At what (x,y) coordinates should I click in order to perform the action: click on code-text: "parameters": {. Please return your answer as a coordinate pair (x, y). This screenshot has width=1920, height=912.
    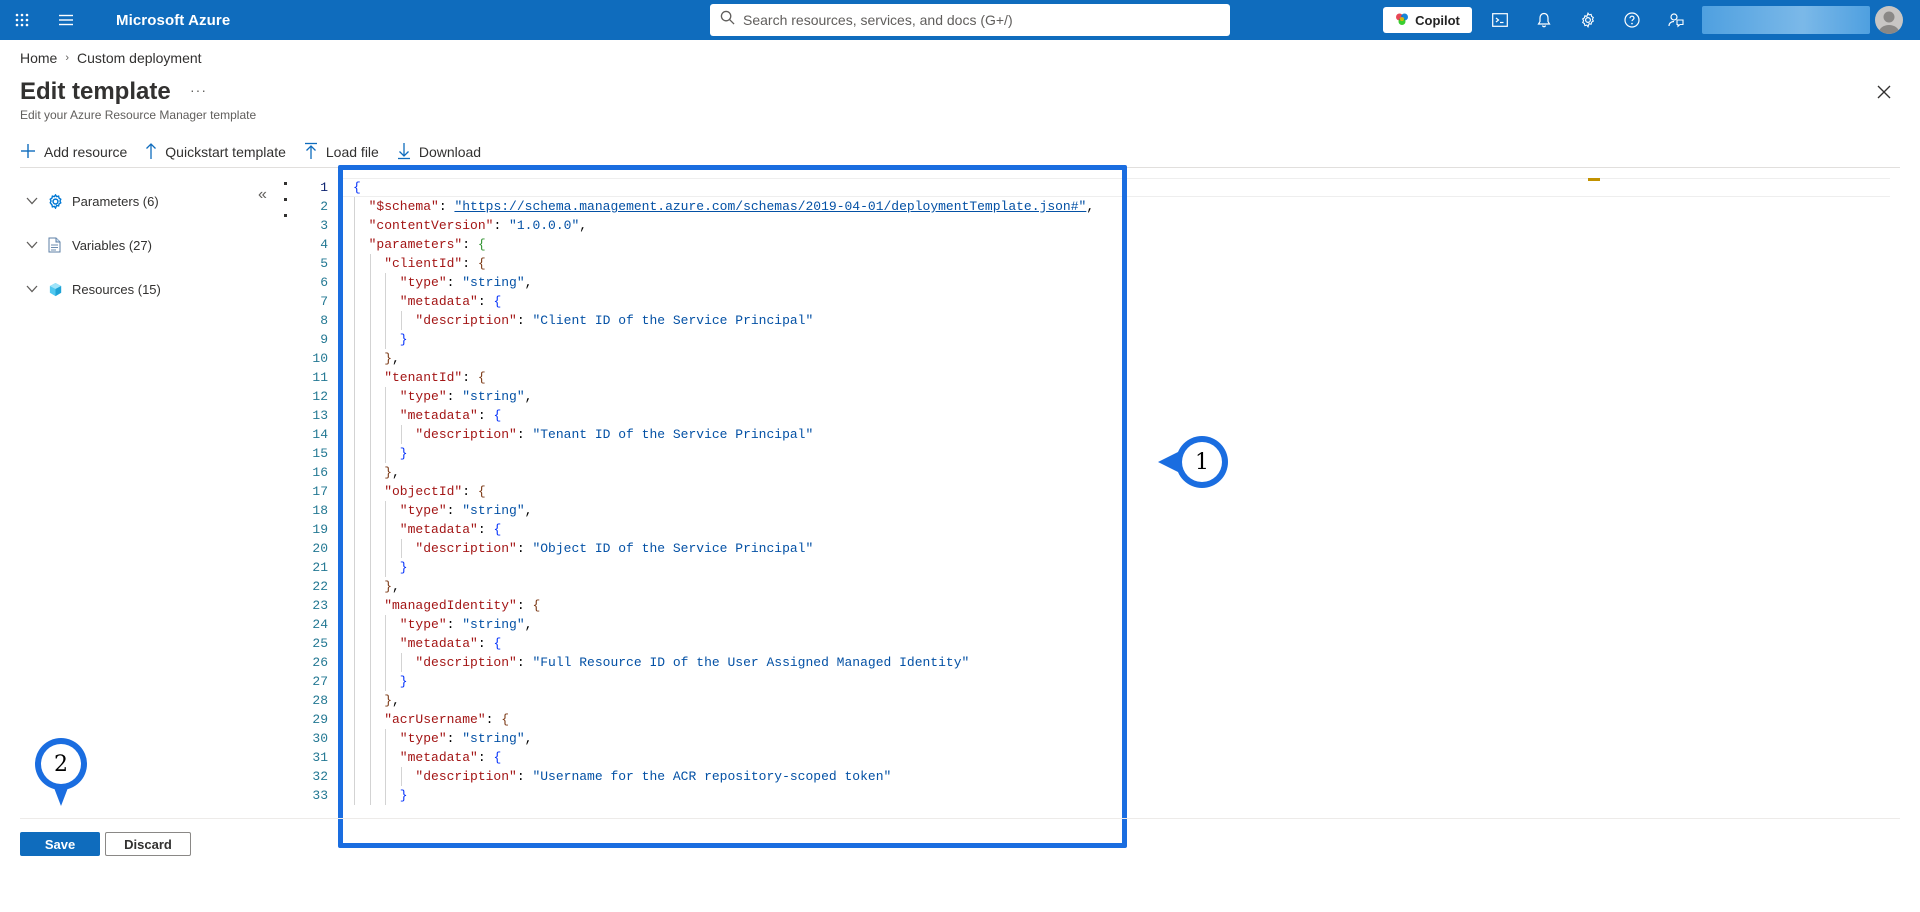
    Looking at the image, I should click on (419, 244).